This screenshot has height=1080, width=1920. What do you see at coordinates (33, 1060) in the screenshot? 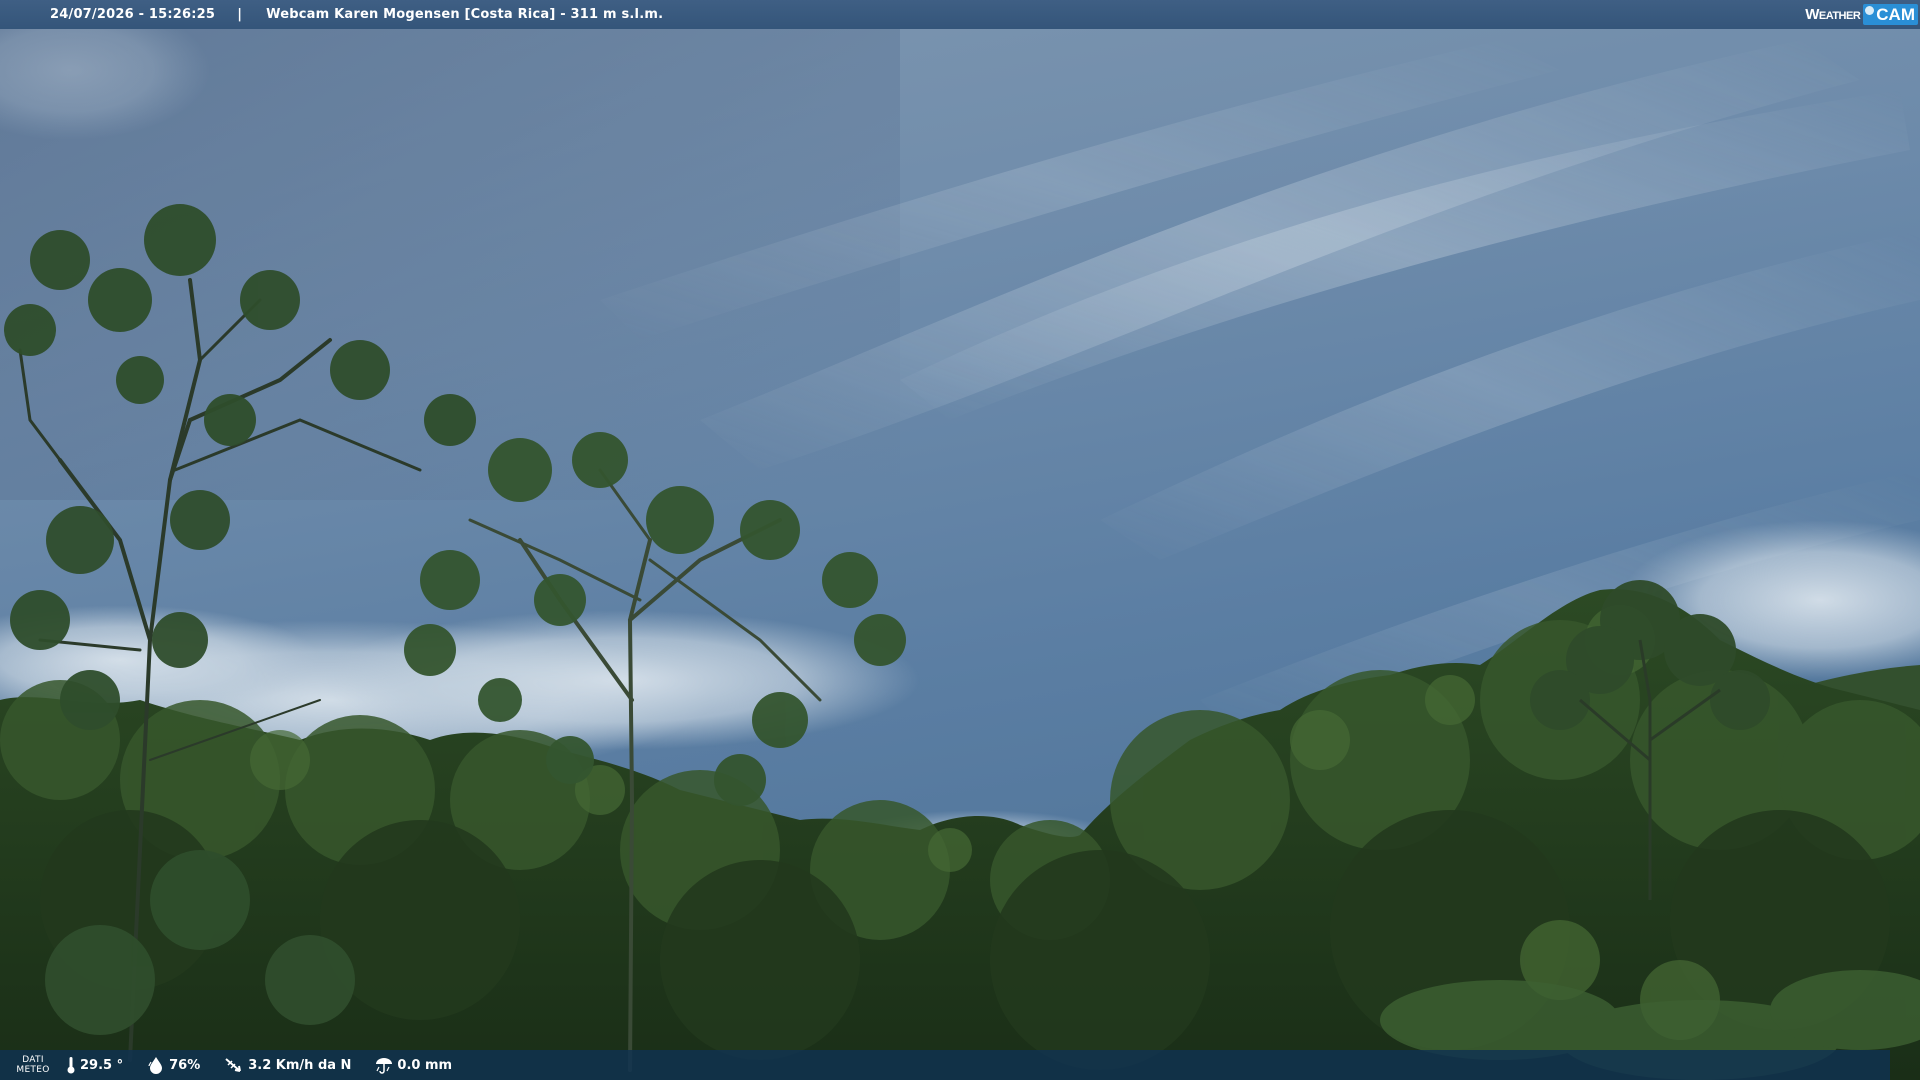
I see `meteo-label-line1: DATI` at bounding box center [33, 1060].